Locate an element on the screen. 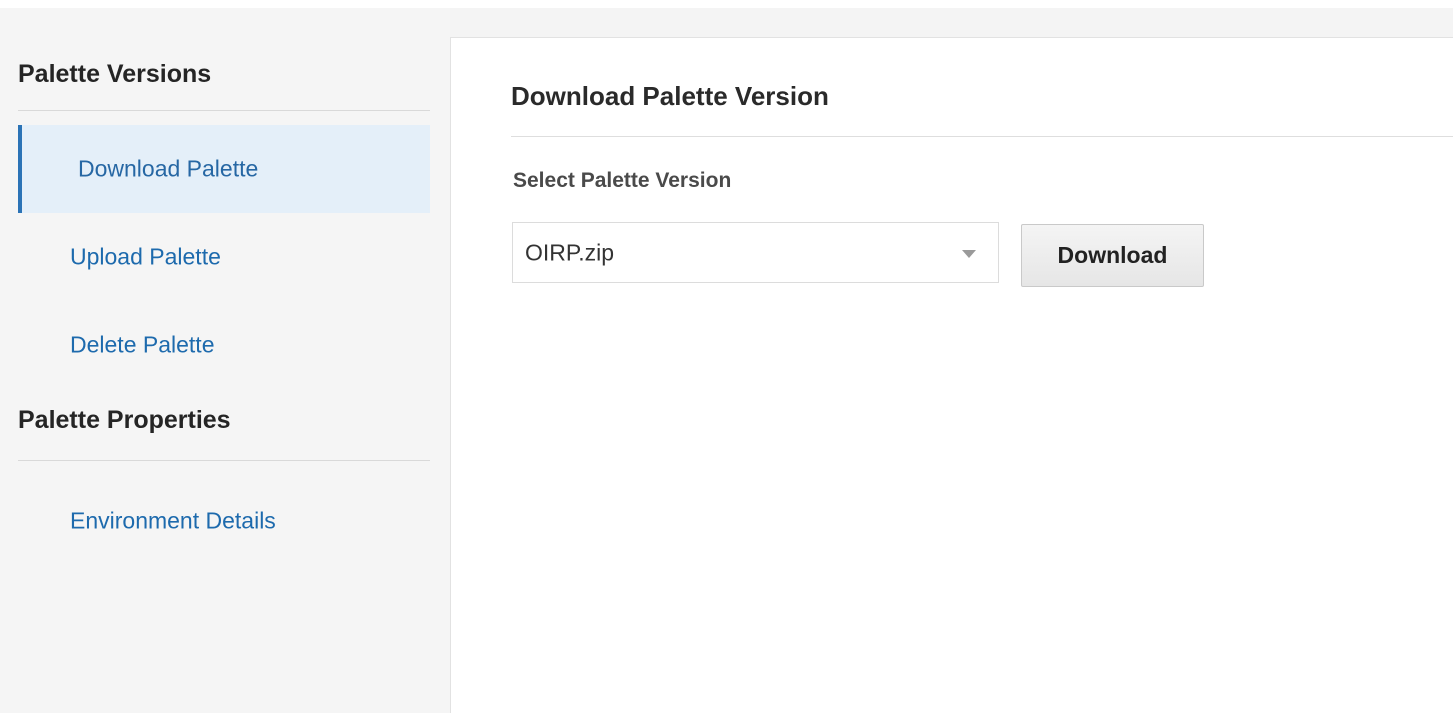 The image size is (1453, 713). selected-value: OIRP.zip is located at coordinates (570, 252).